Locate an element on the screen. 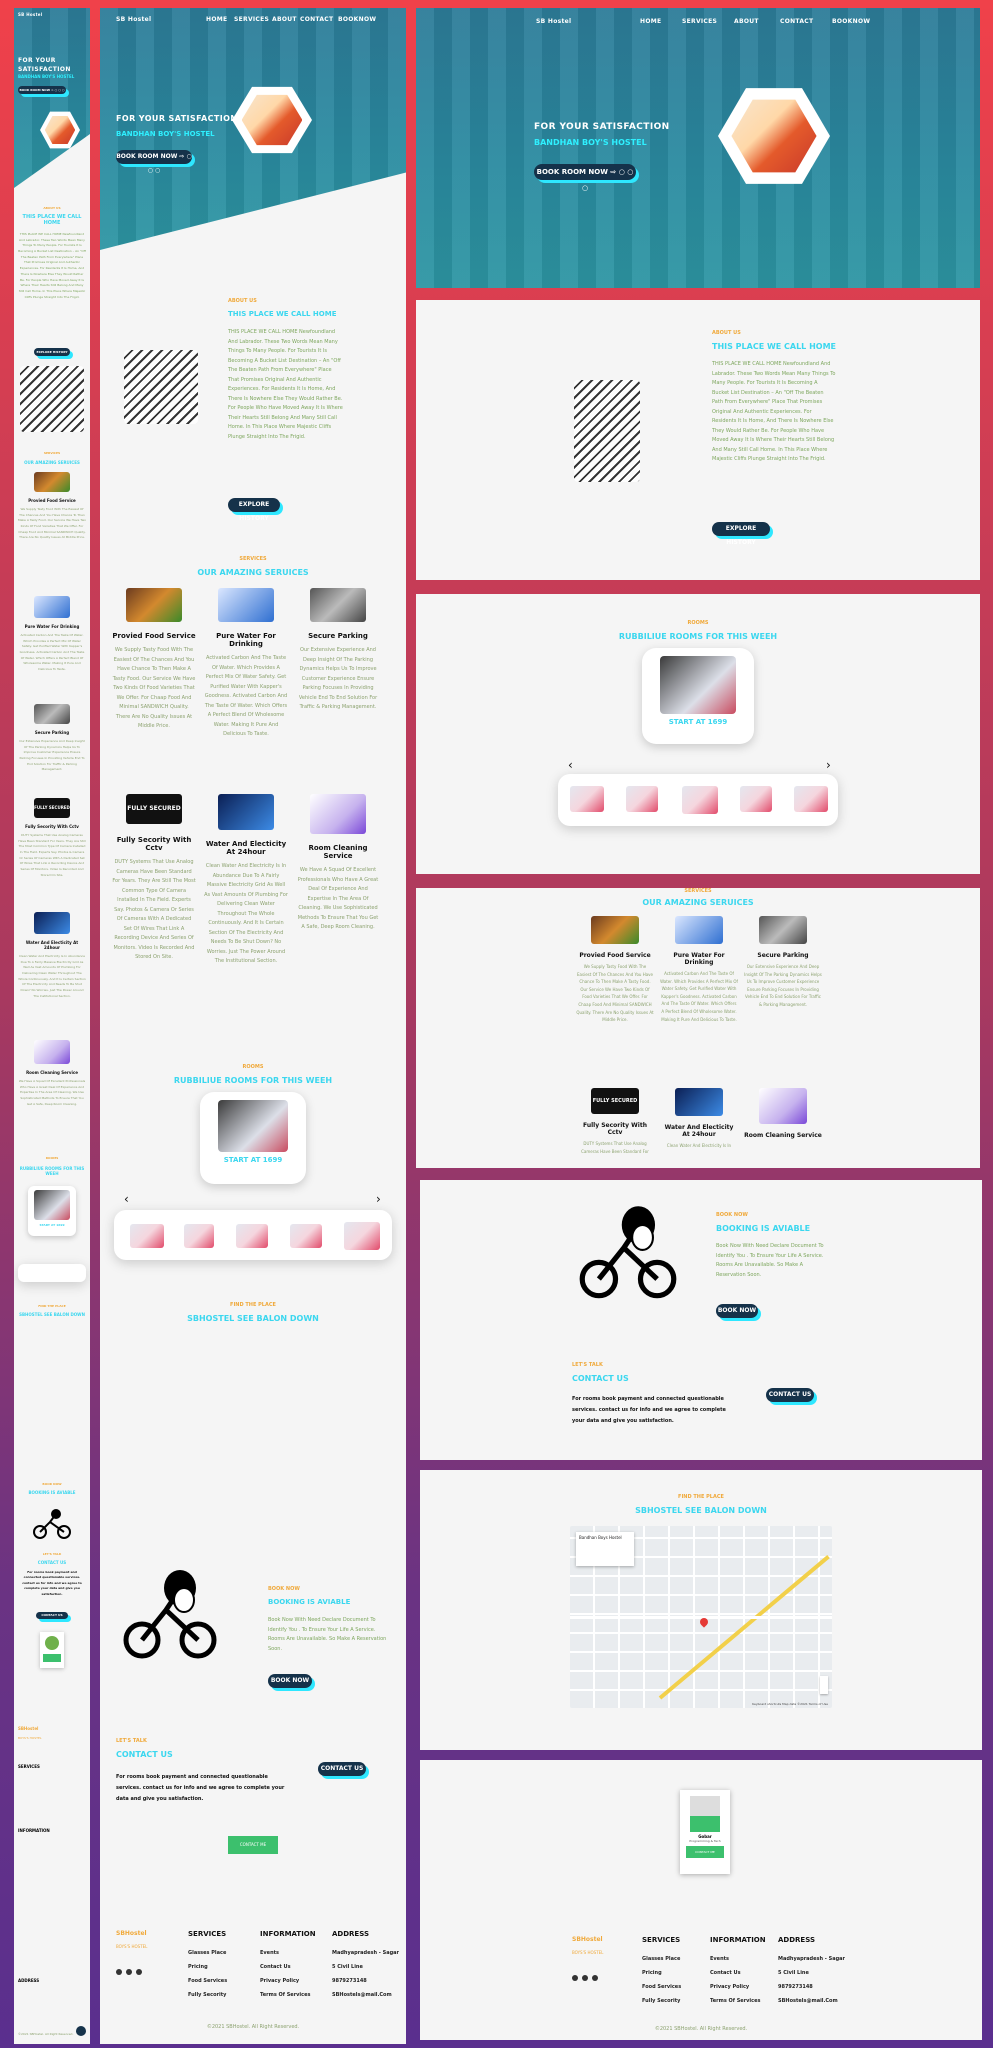 The image size is (993, 2048). desktop-room-thumbs is located at coordinates (698, 800).